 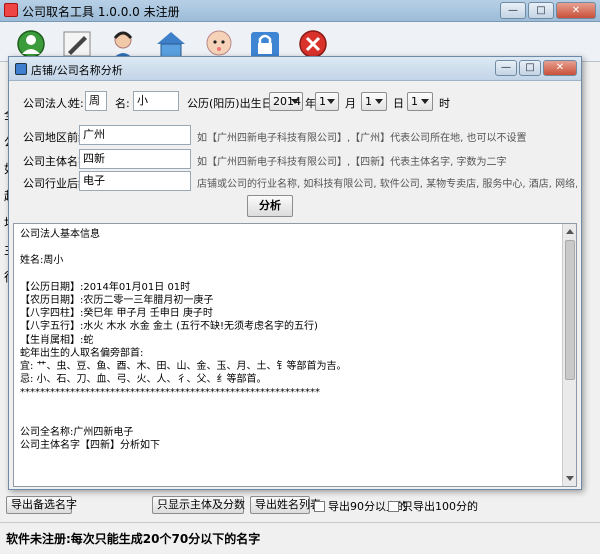 I want to click on result-line: 公司法人基本信息, so click(x=60, y=234).